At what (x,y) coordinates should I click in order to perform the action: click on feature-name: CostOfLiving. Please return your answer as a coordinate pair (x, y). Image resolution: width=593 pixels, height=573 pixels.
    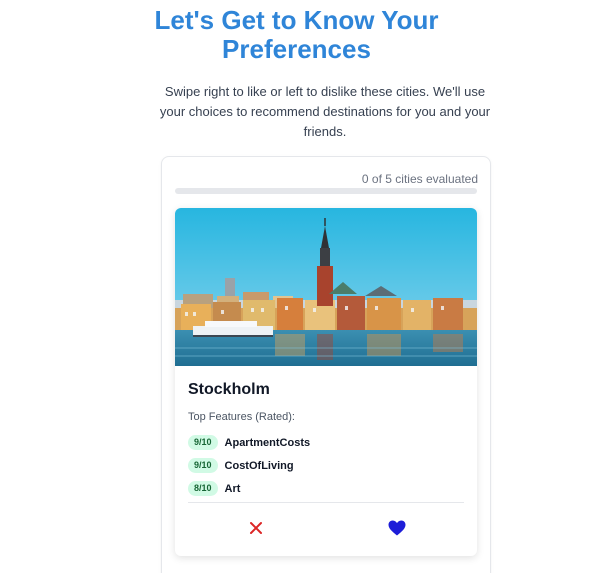
    Looking at the image, I should click on (259, 465).